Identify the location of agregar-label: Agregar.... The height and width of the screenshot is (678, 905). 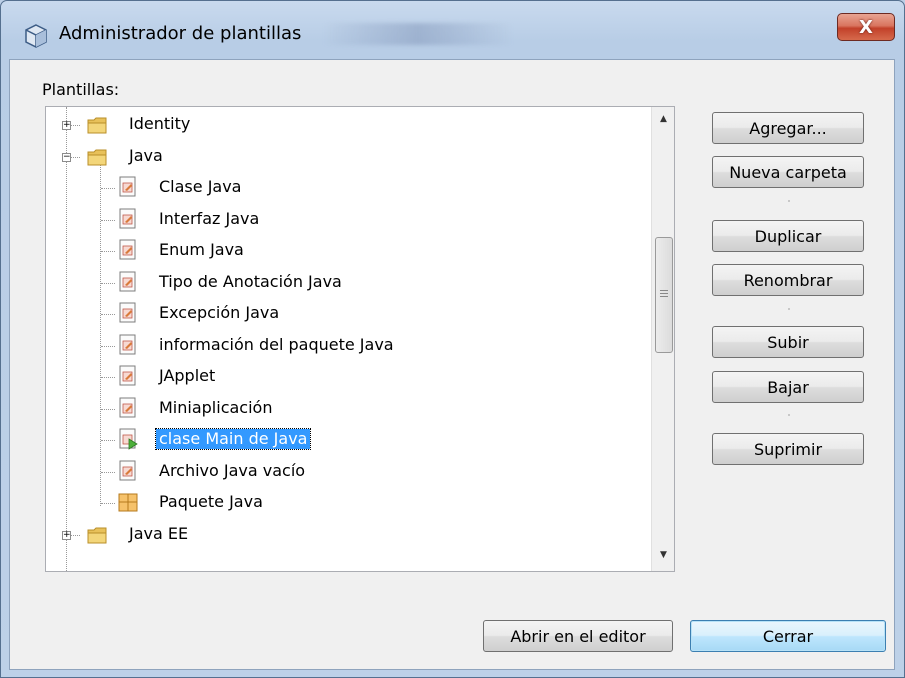
(788, 128).